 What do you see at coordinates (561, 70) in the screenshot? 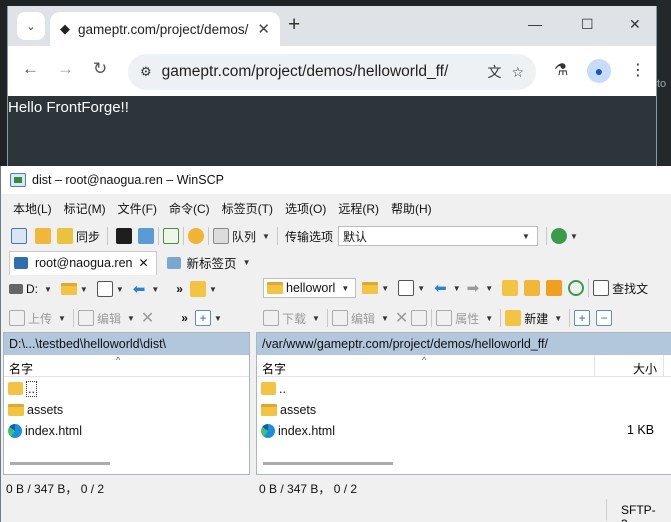
I see `labs-flask-icon: ⚗` at bounding box center [561, 70].